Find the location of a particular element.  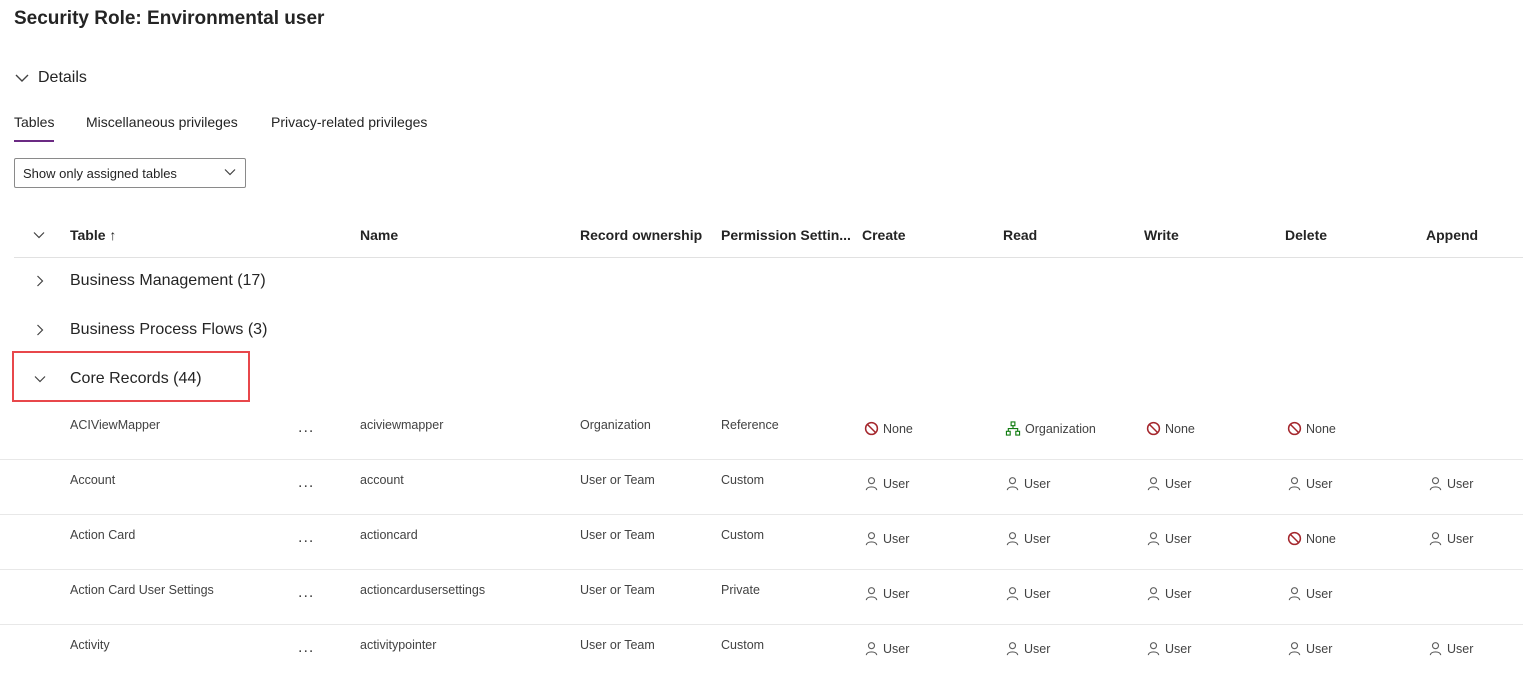

row-write-privilege: None is located at coordinates (1170, 428).